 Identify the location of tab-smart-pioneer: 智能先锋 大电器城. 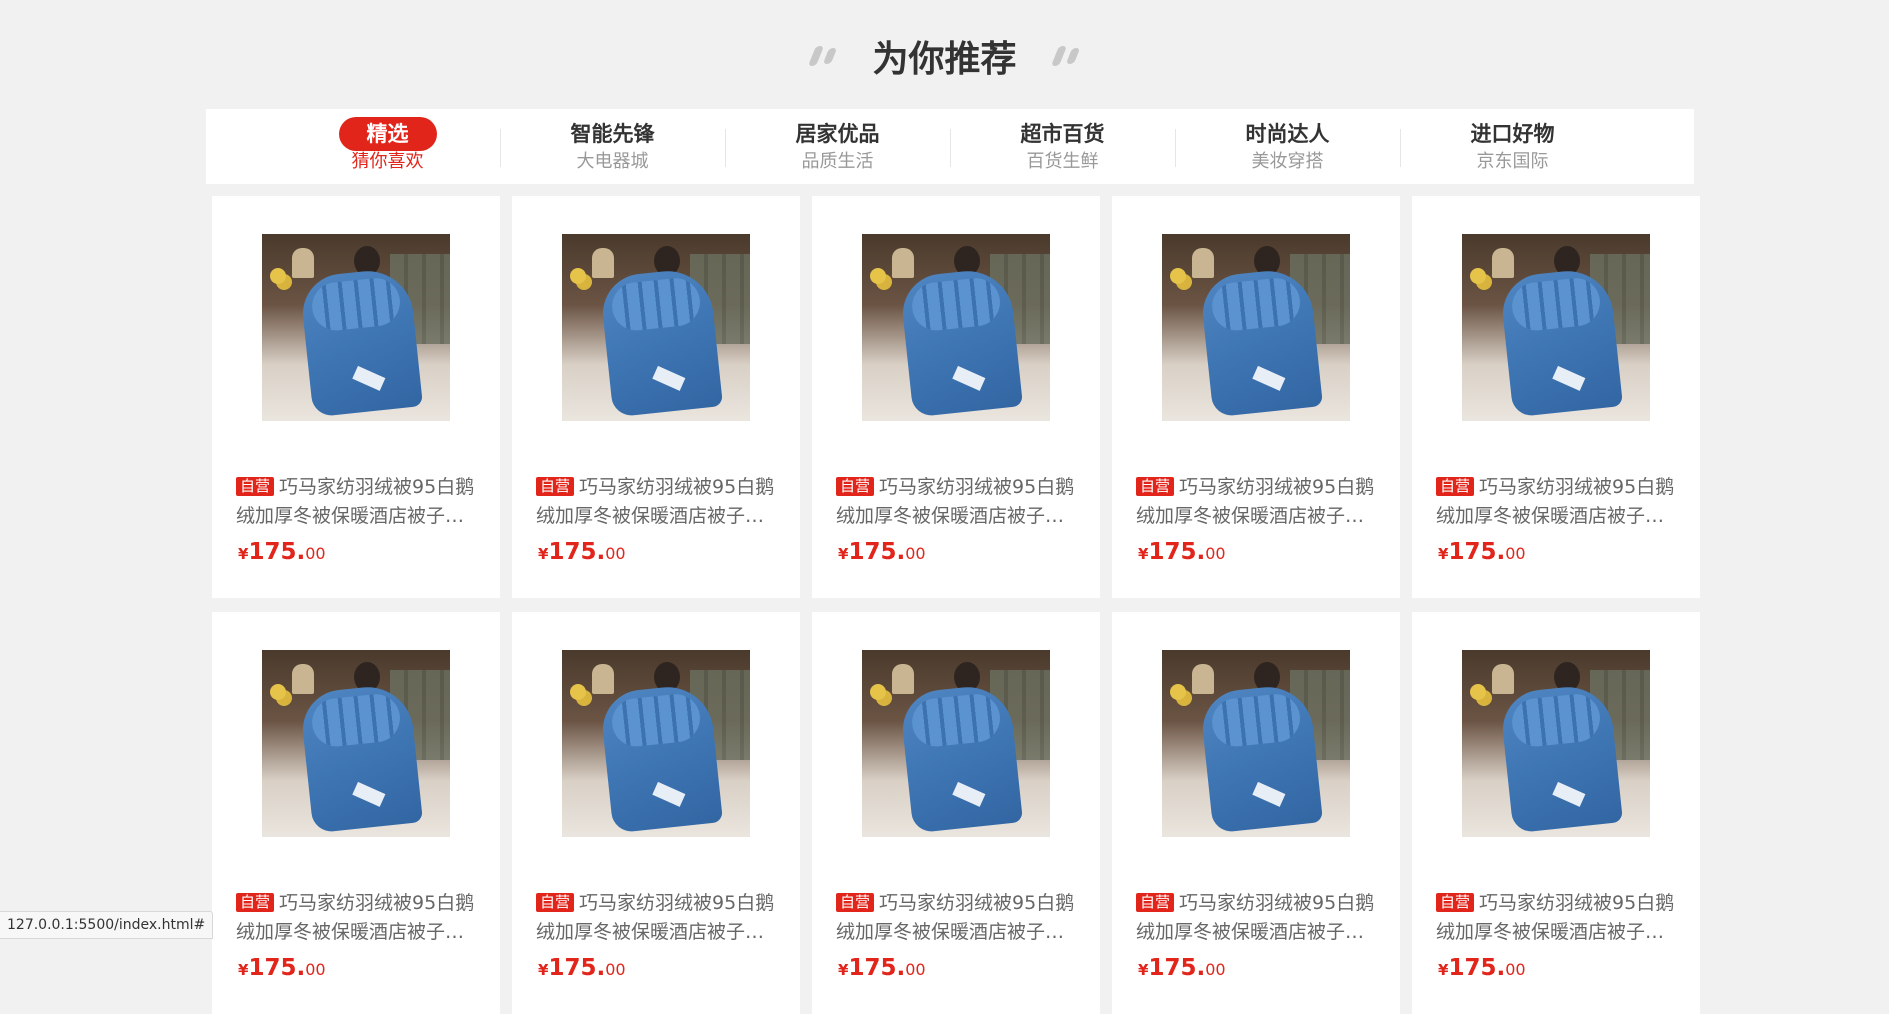
(612, 146).